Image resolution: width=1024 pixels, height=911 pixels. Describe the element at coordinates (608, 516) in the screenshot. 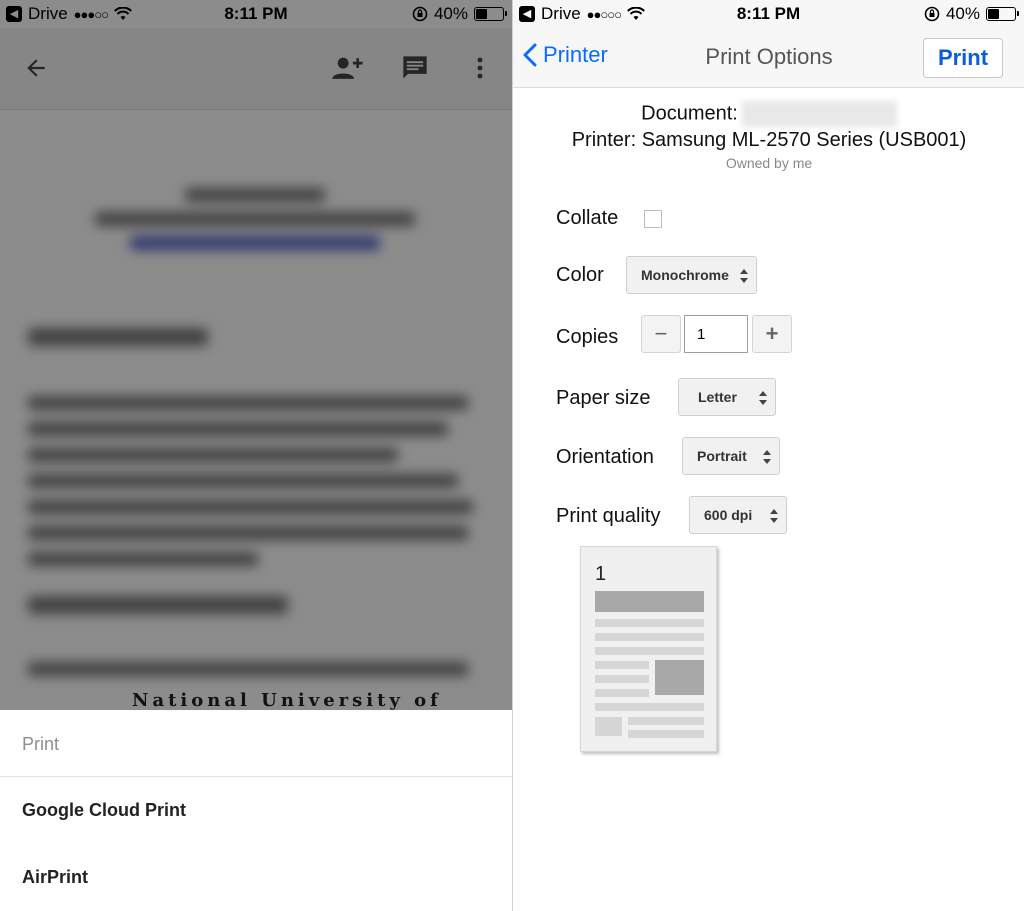

I see `print-quality-label: Print quality` at that location.